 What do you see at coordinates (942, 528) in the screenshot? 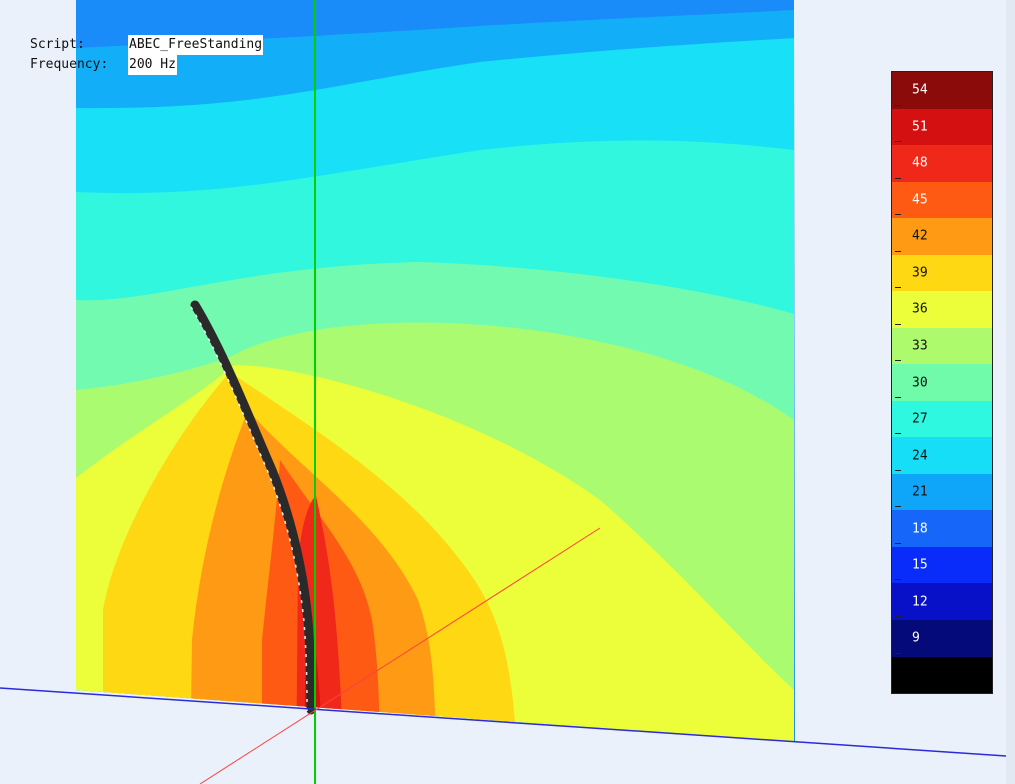
I see `legend-swatch: 18` at bounding box center [942, 528].